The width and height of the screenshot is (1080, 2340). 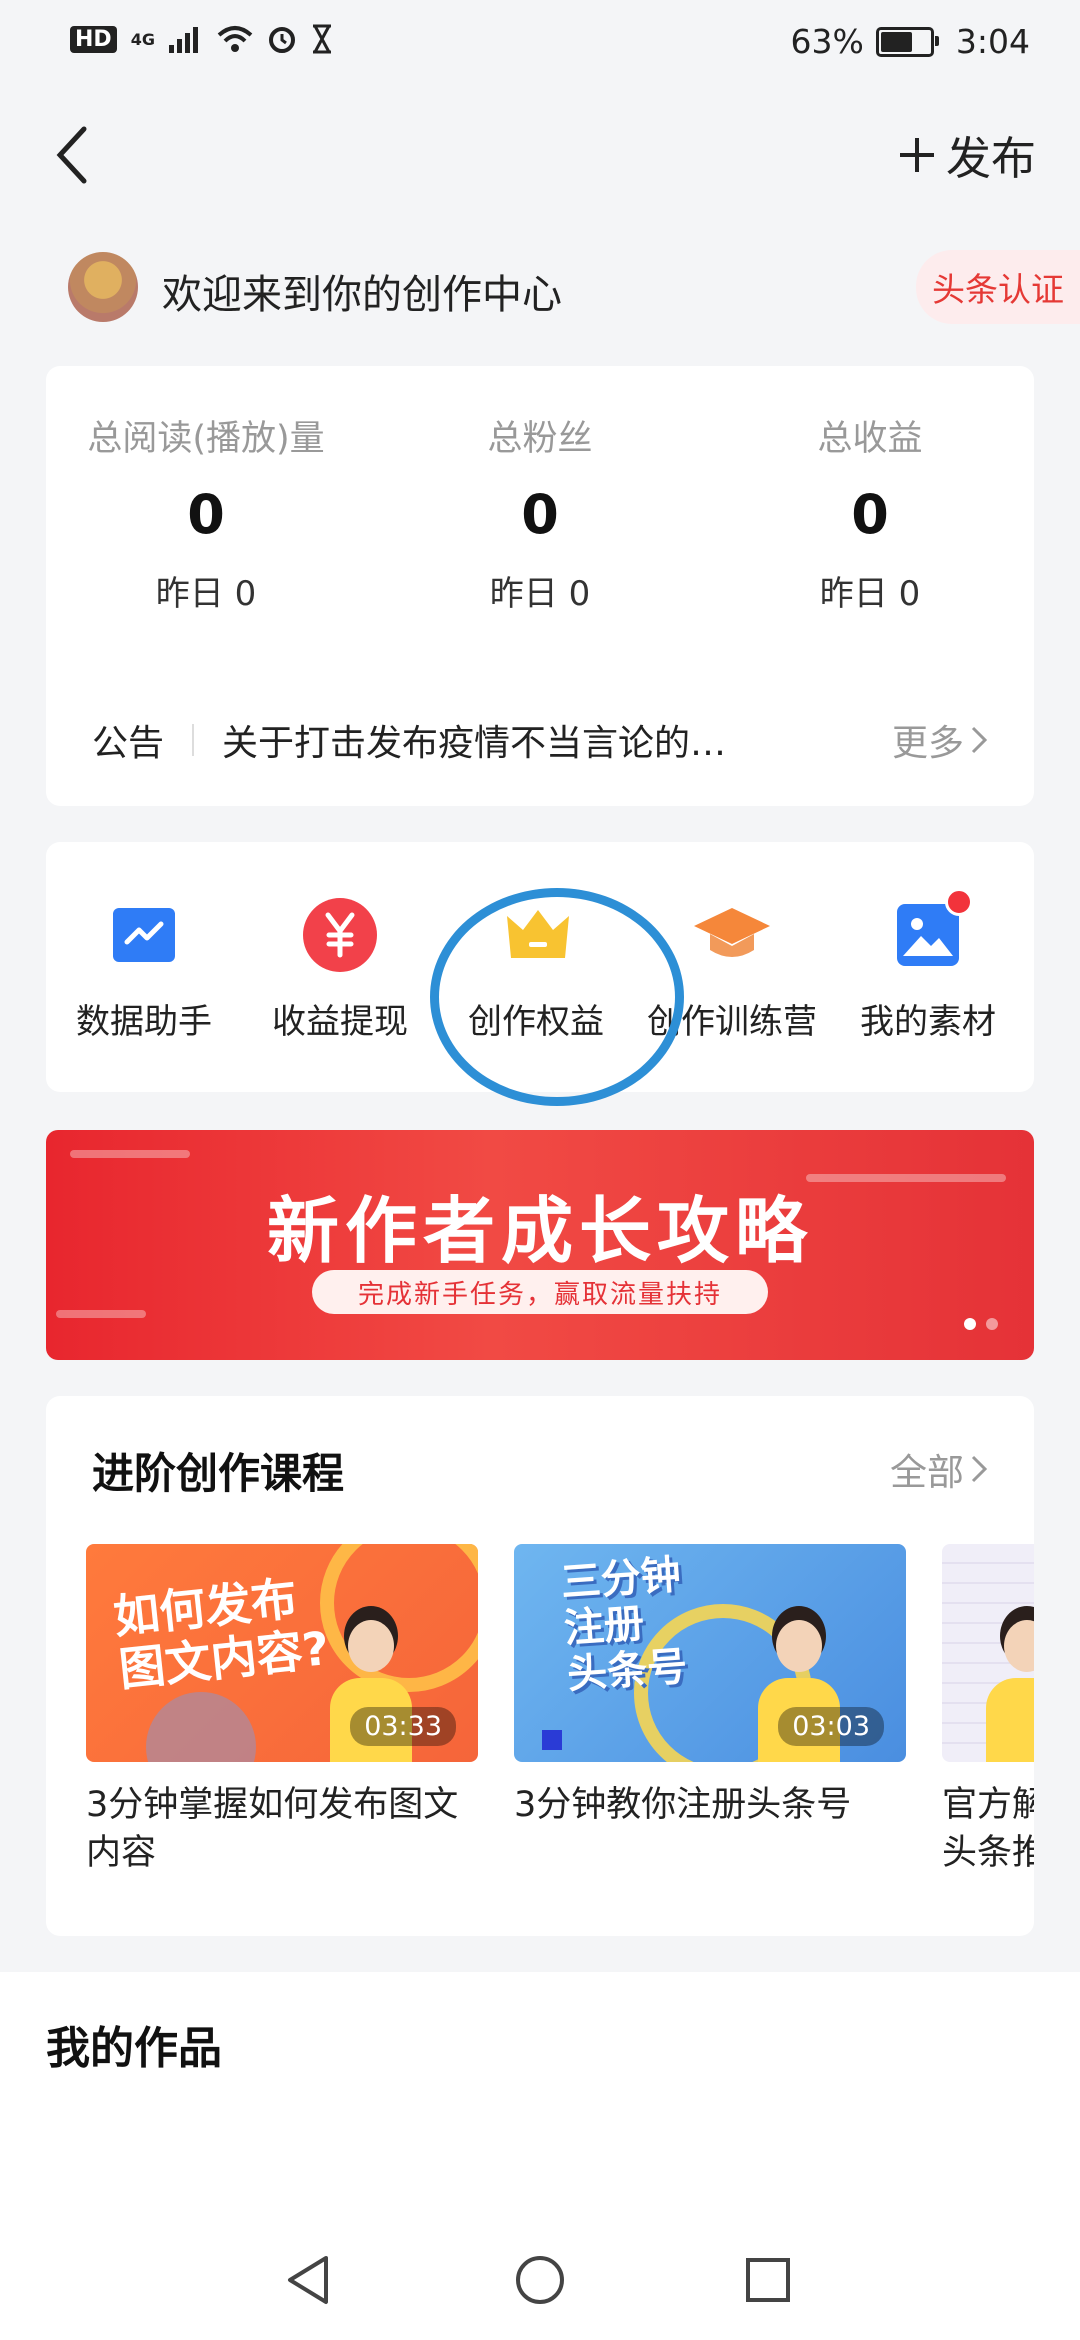 What do you see at coordinates (93, 39) in the screenshot?
I see `hd-badge: HD` at bounding box center [93, 39].